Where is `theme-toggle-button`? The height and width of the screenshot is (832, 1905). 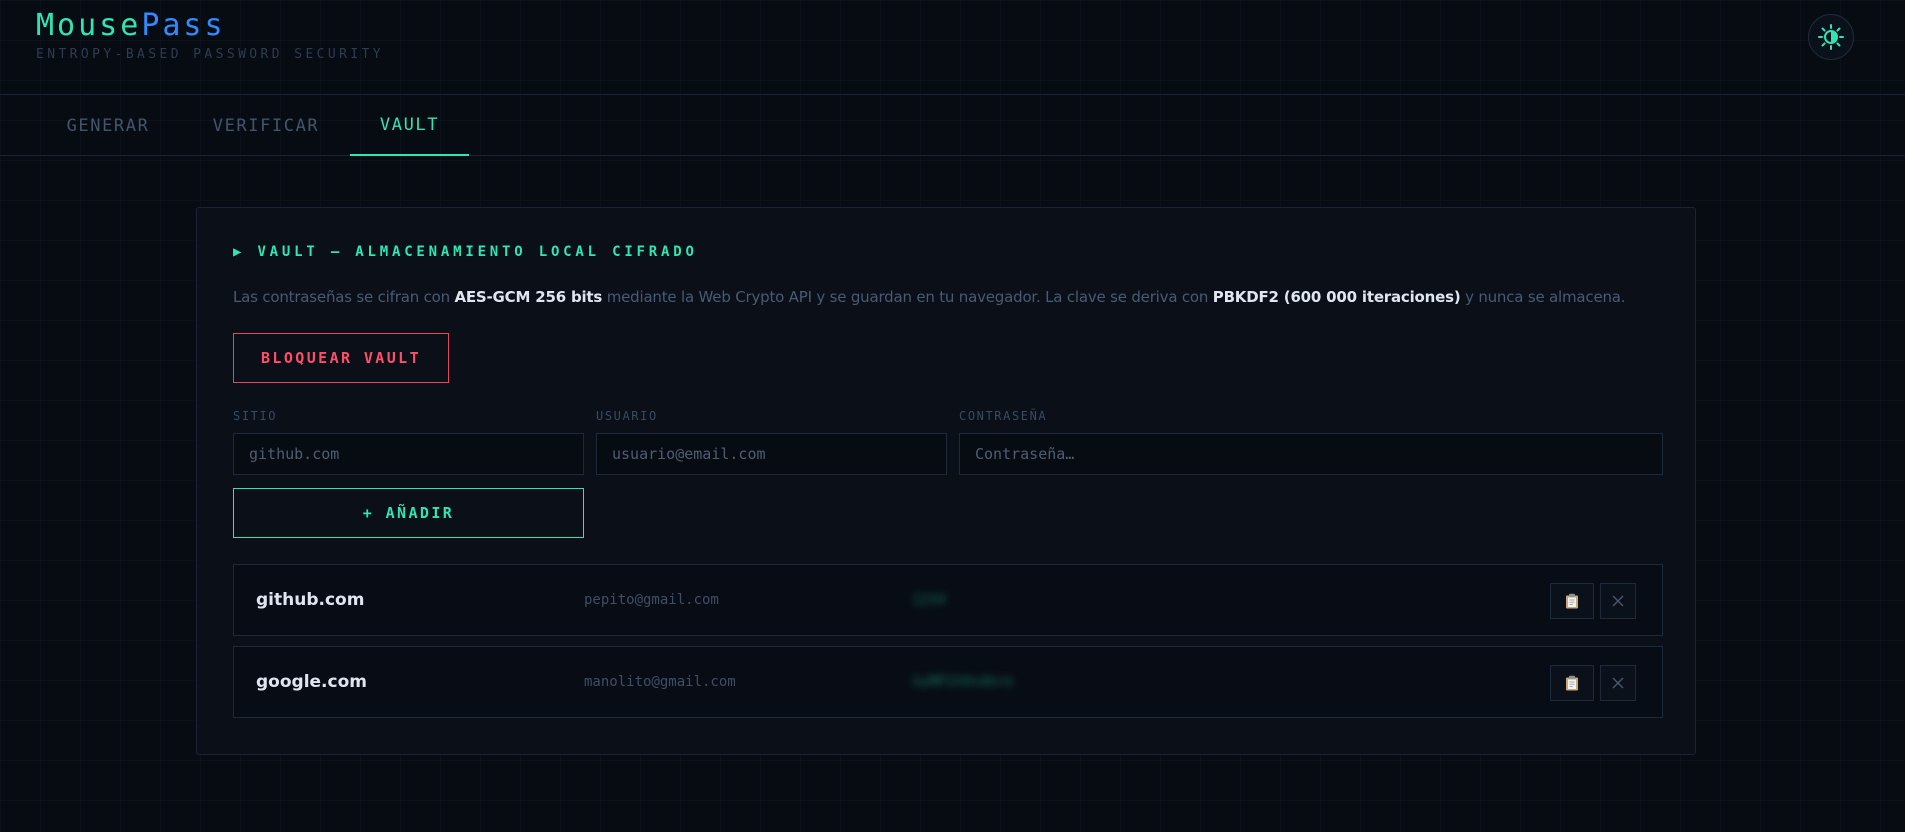
theme-toggle-button is located at coordinates (1831, 37).